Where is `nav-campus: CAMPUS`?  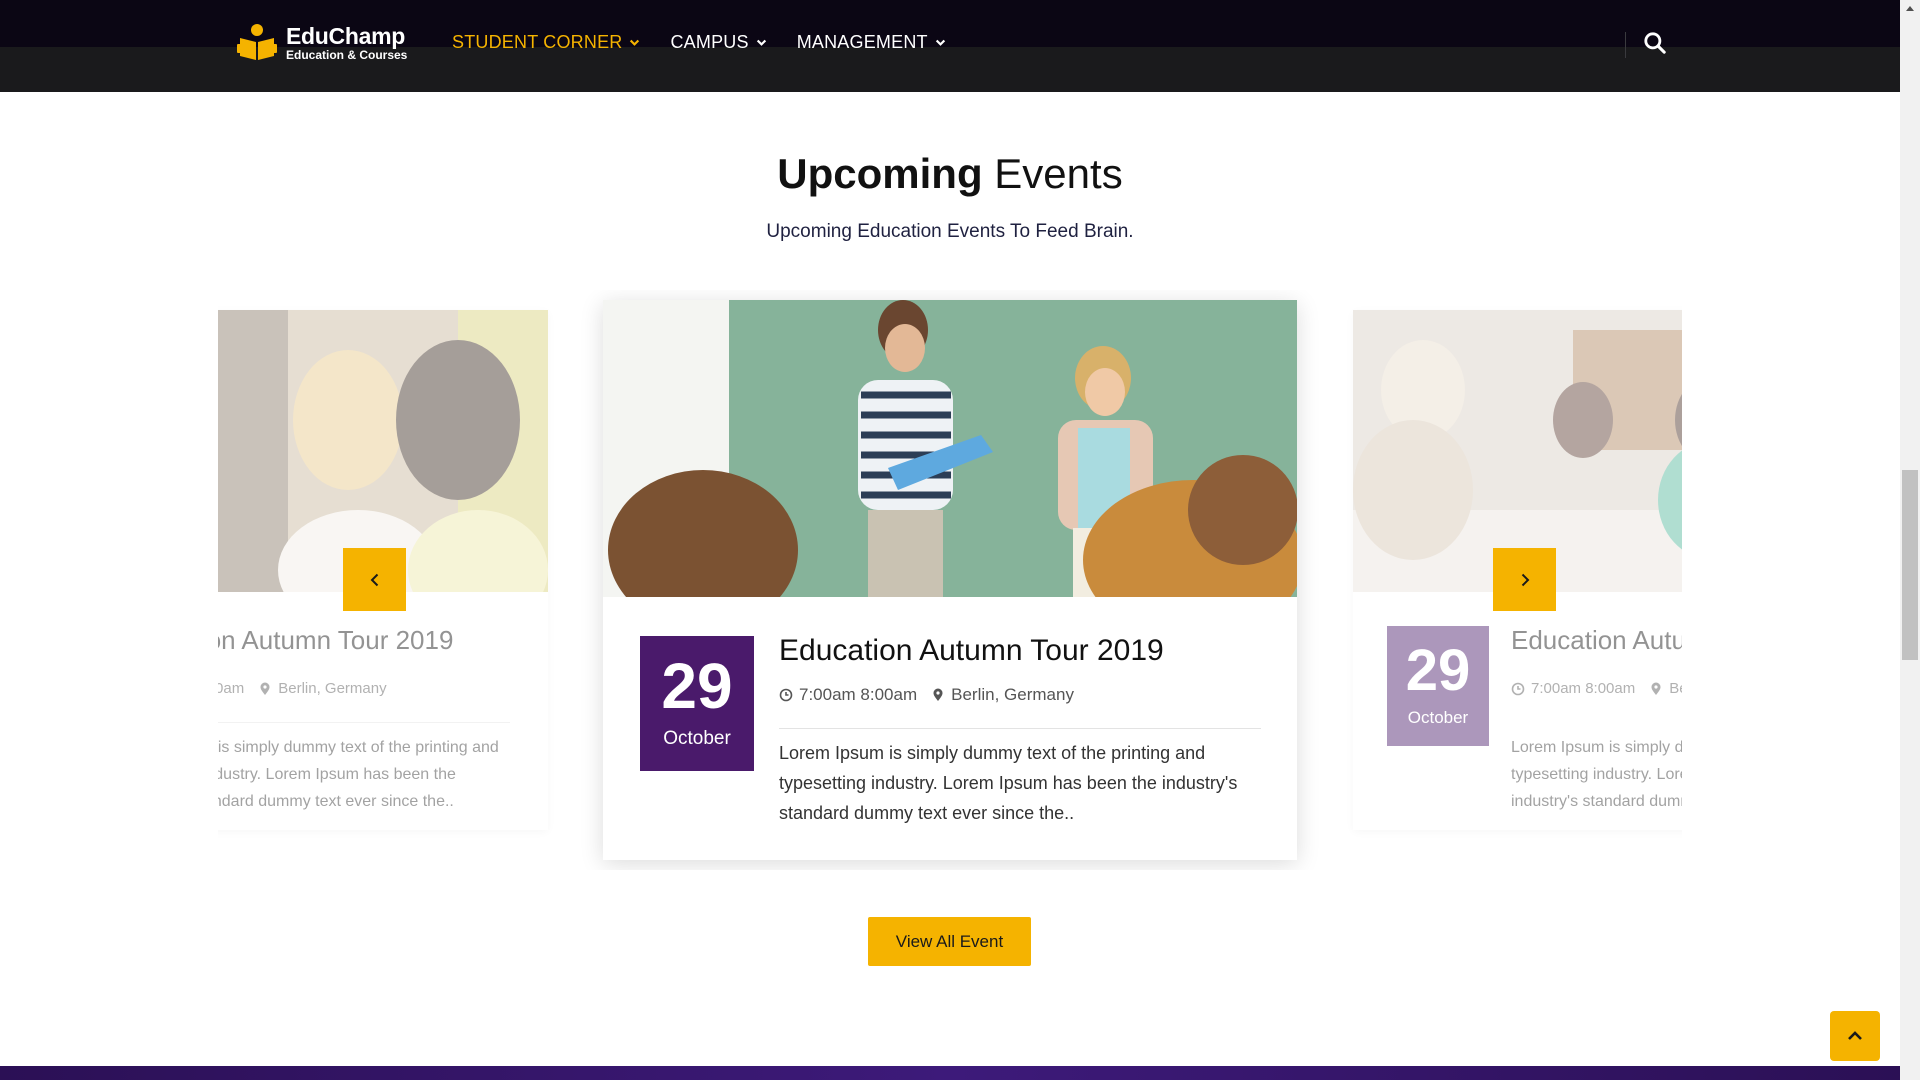
nav-campus: CAMPUS is located at coordinates (718, 42).